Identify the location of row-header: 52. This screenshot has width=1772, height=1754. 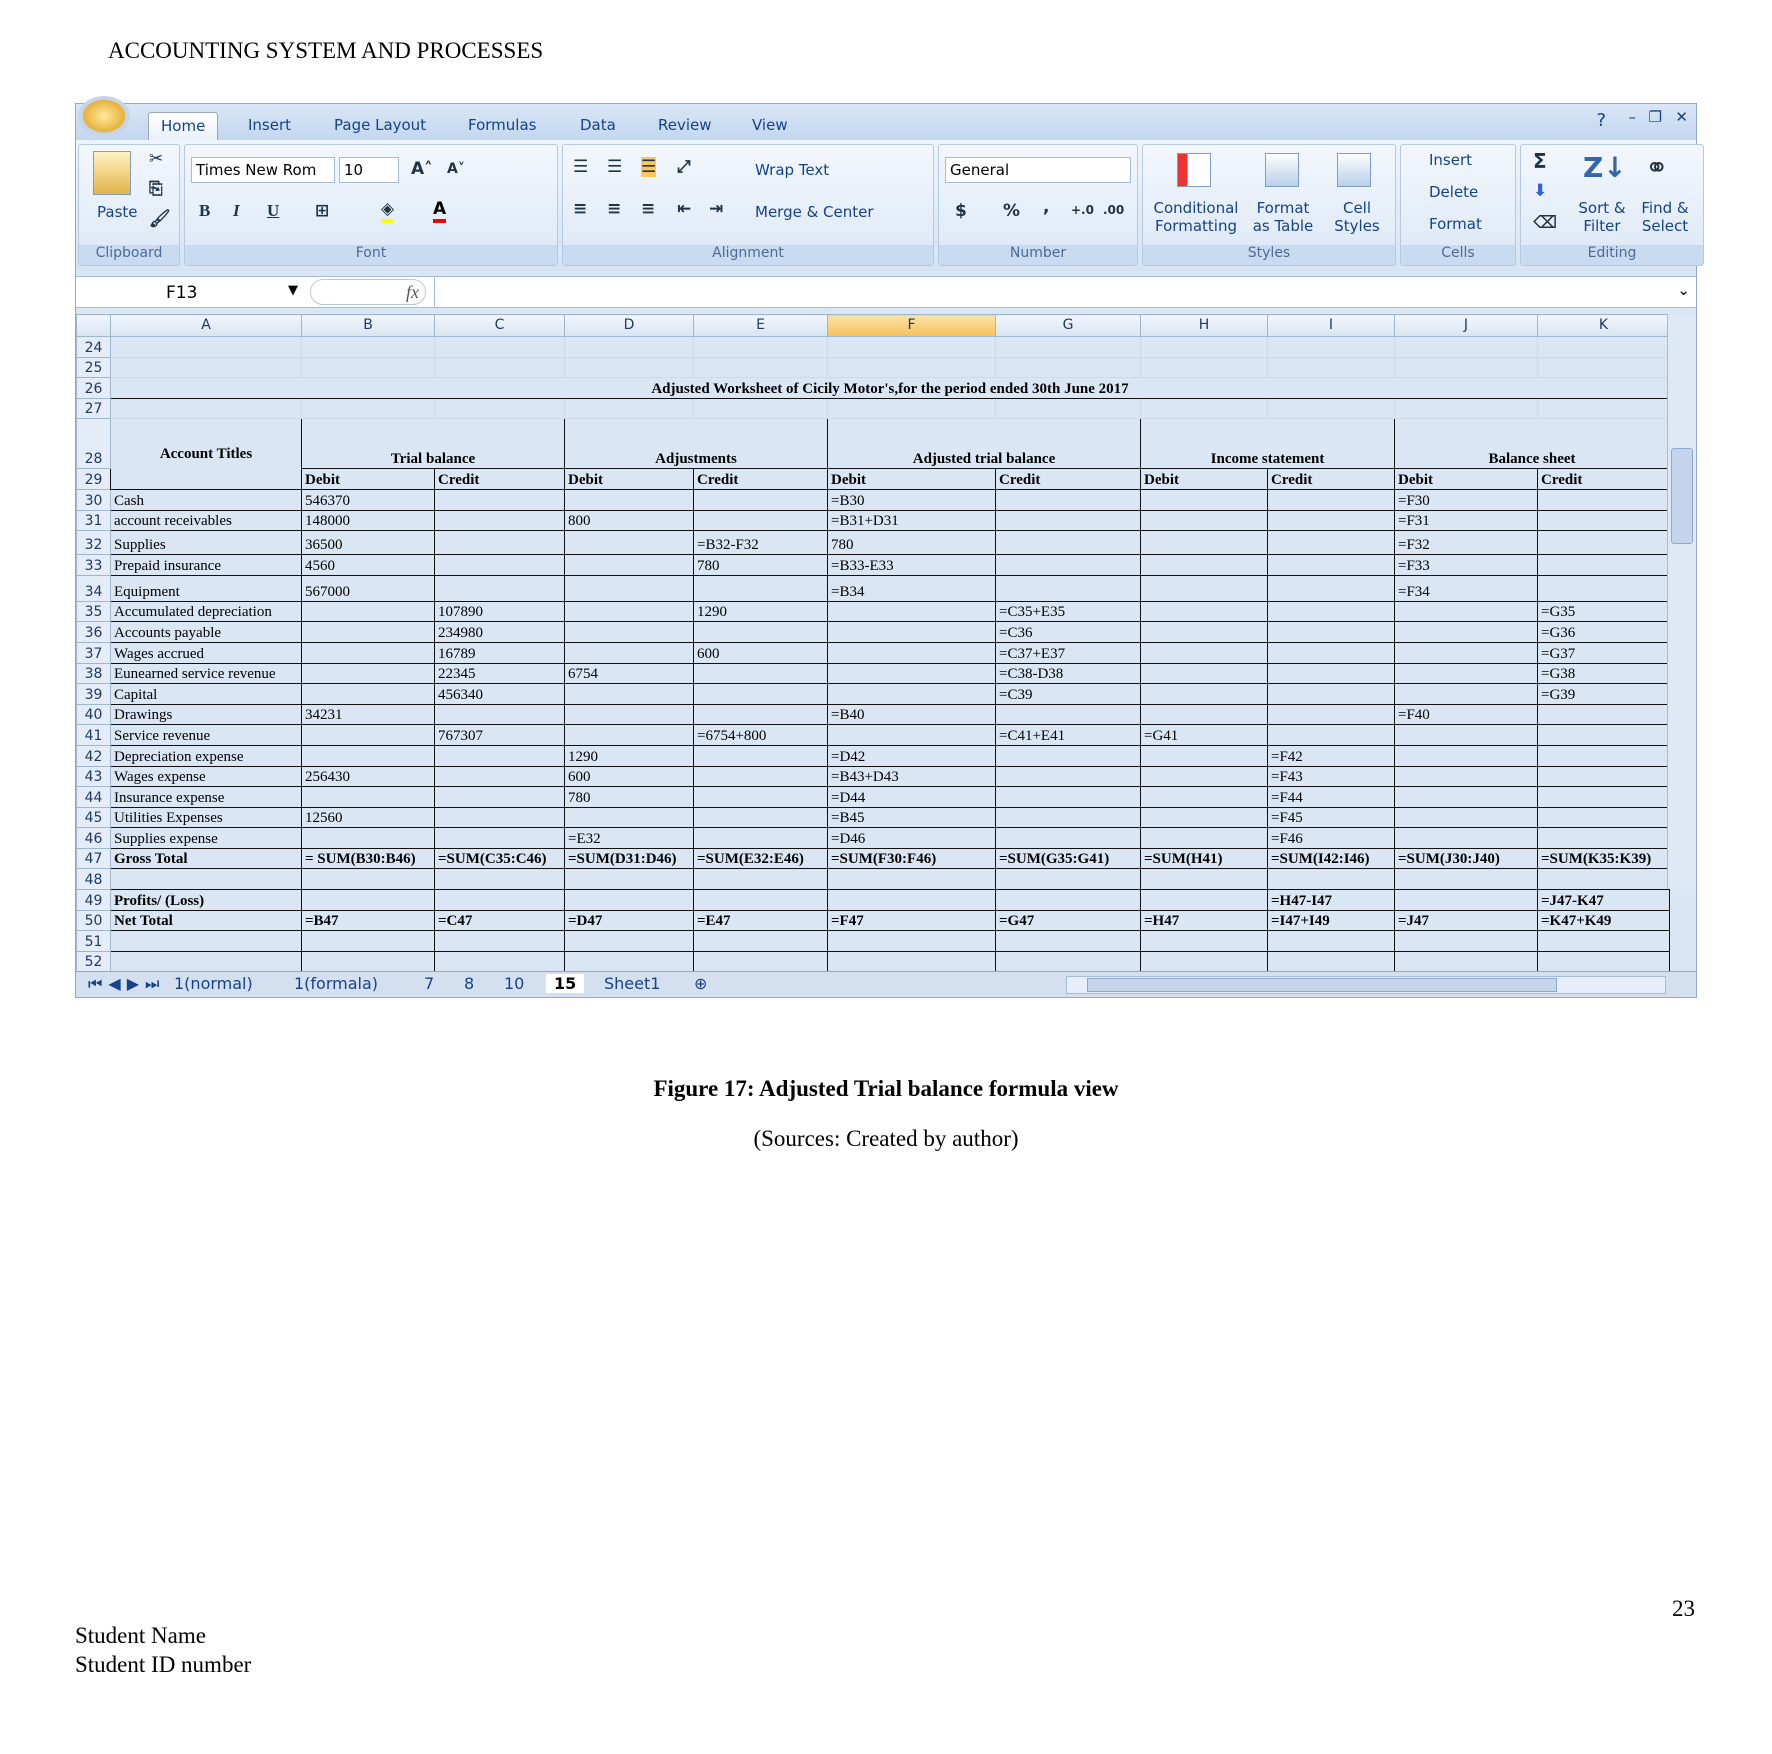
(93, 961).